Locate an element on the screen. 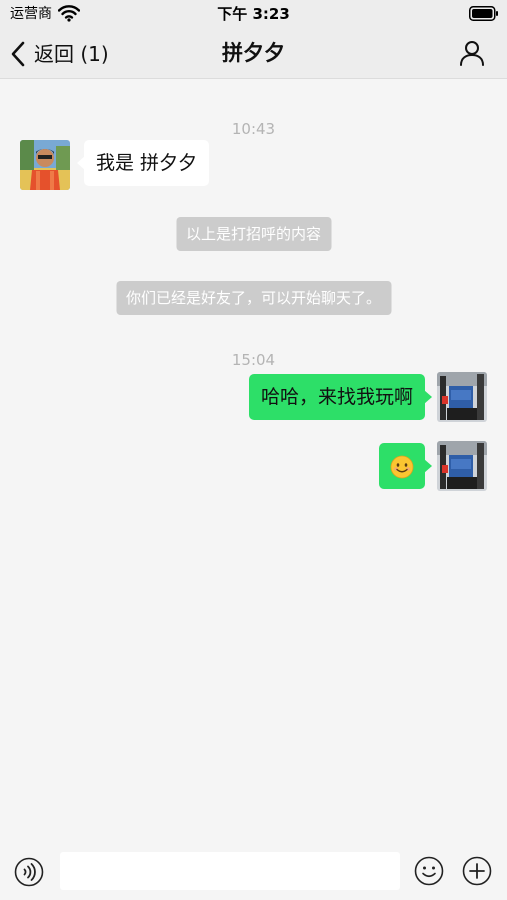 The width and height of the screenshot is (507, 900). contact-avatar is located at coordinates (45, 165).